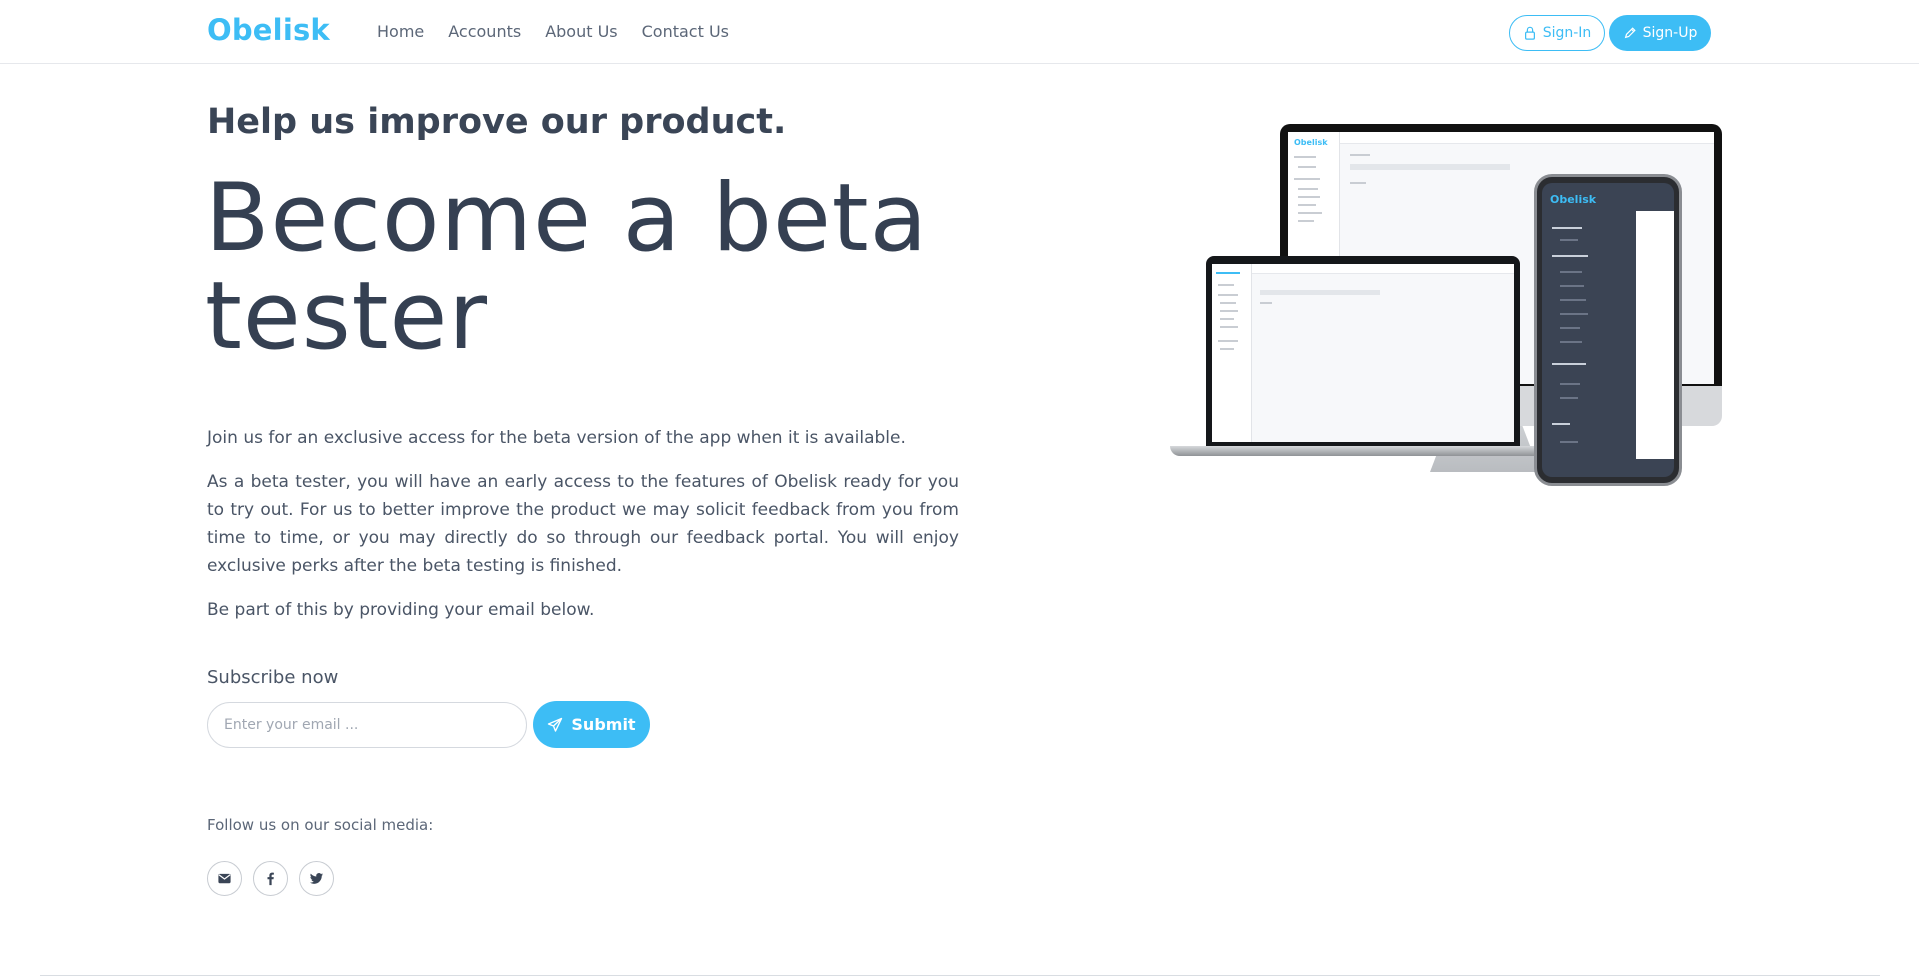 Image resolution: width=1919 pixels, height=977 pixels. I want to click on envelope-icon, so click(224, 878).